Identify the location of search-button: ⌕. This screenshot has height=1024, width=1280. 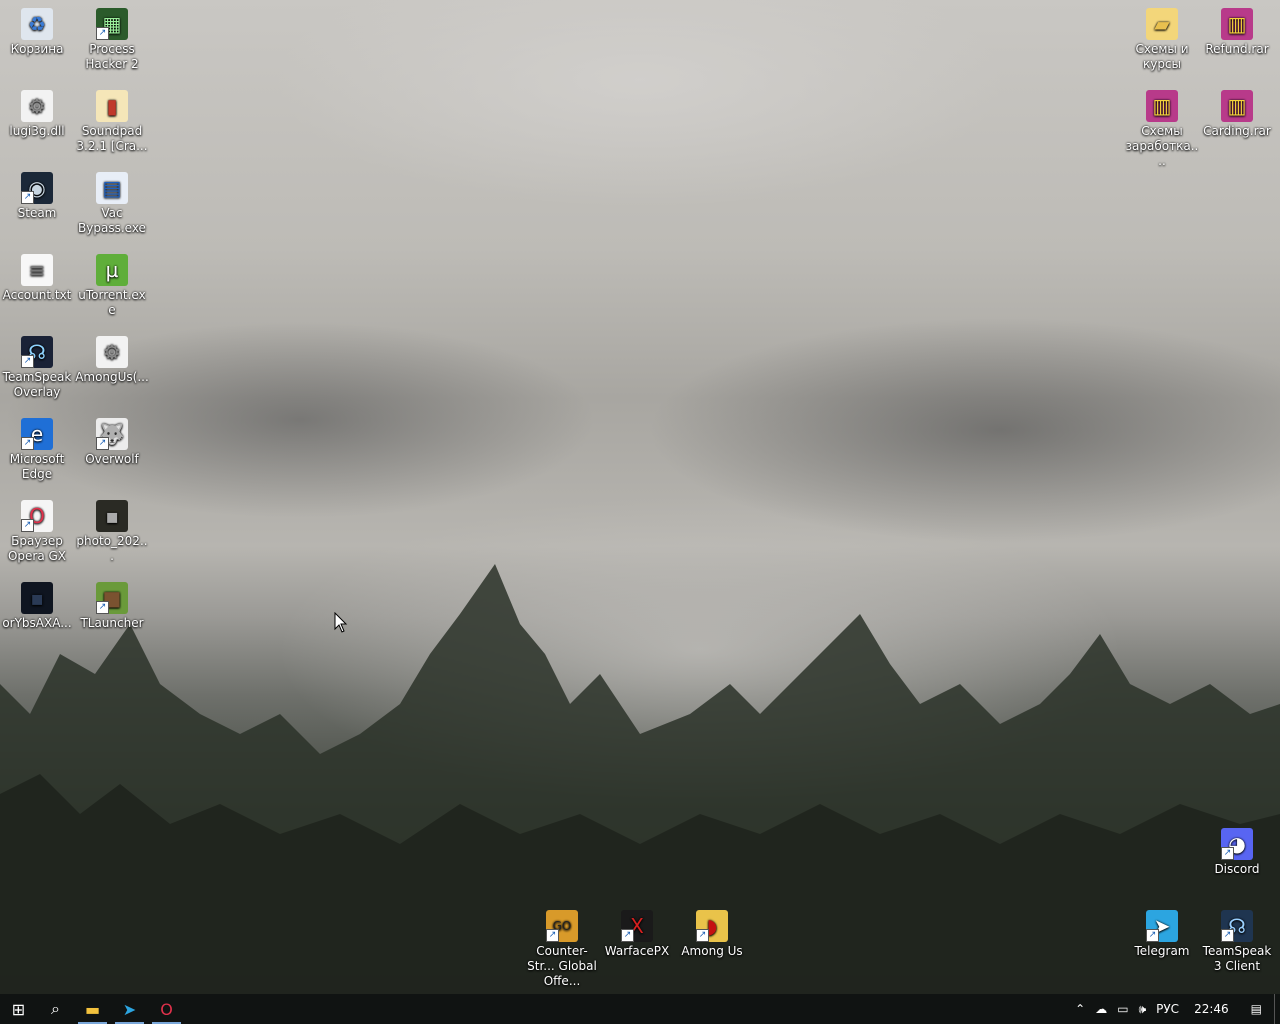
(55, 1009).